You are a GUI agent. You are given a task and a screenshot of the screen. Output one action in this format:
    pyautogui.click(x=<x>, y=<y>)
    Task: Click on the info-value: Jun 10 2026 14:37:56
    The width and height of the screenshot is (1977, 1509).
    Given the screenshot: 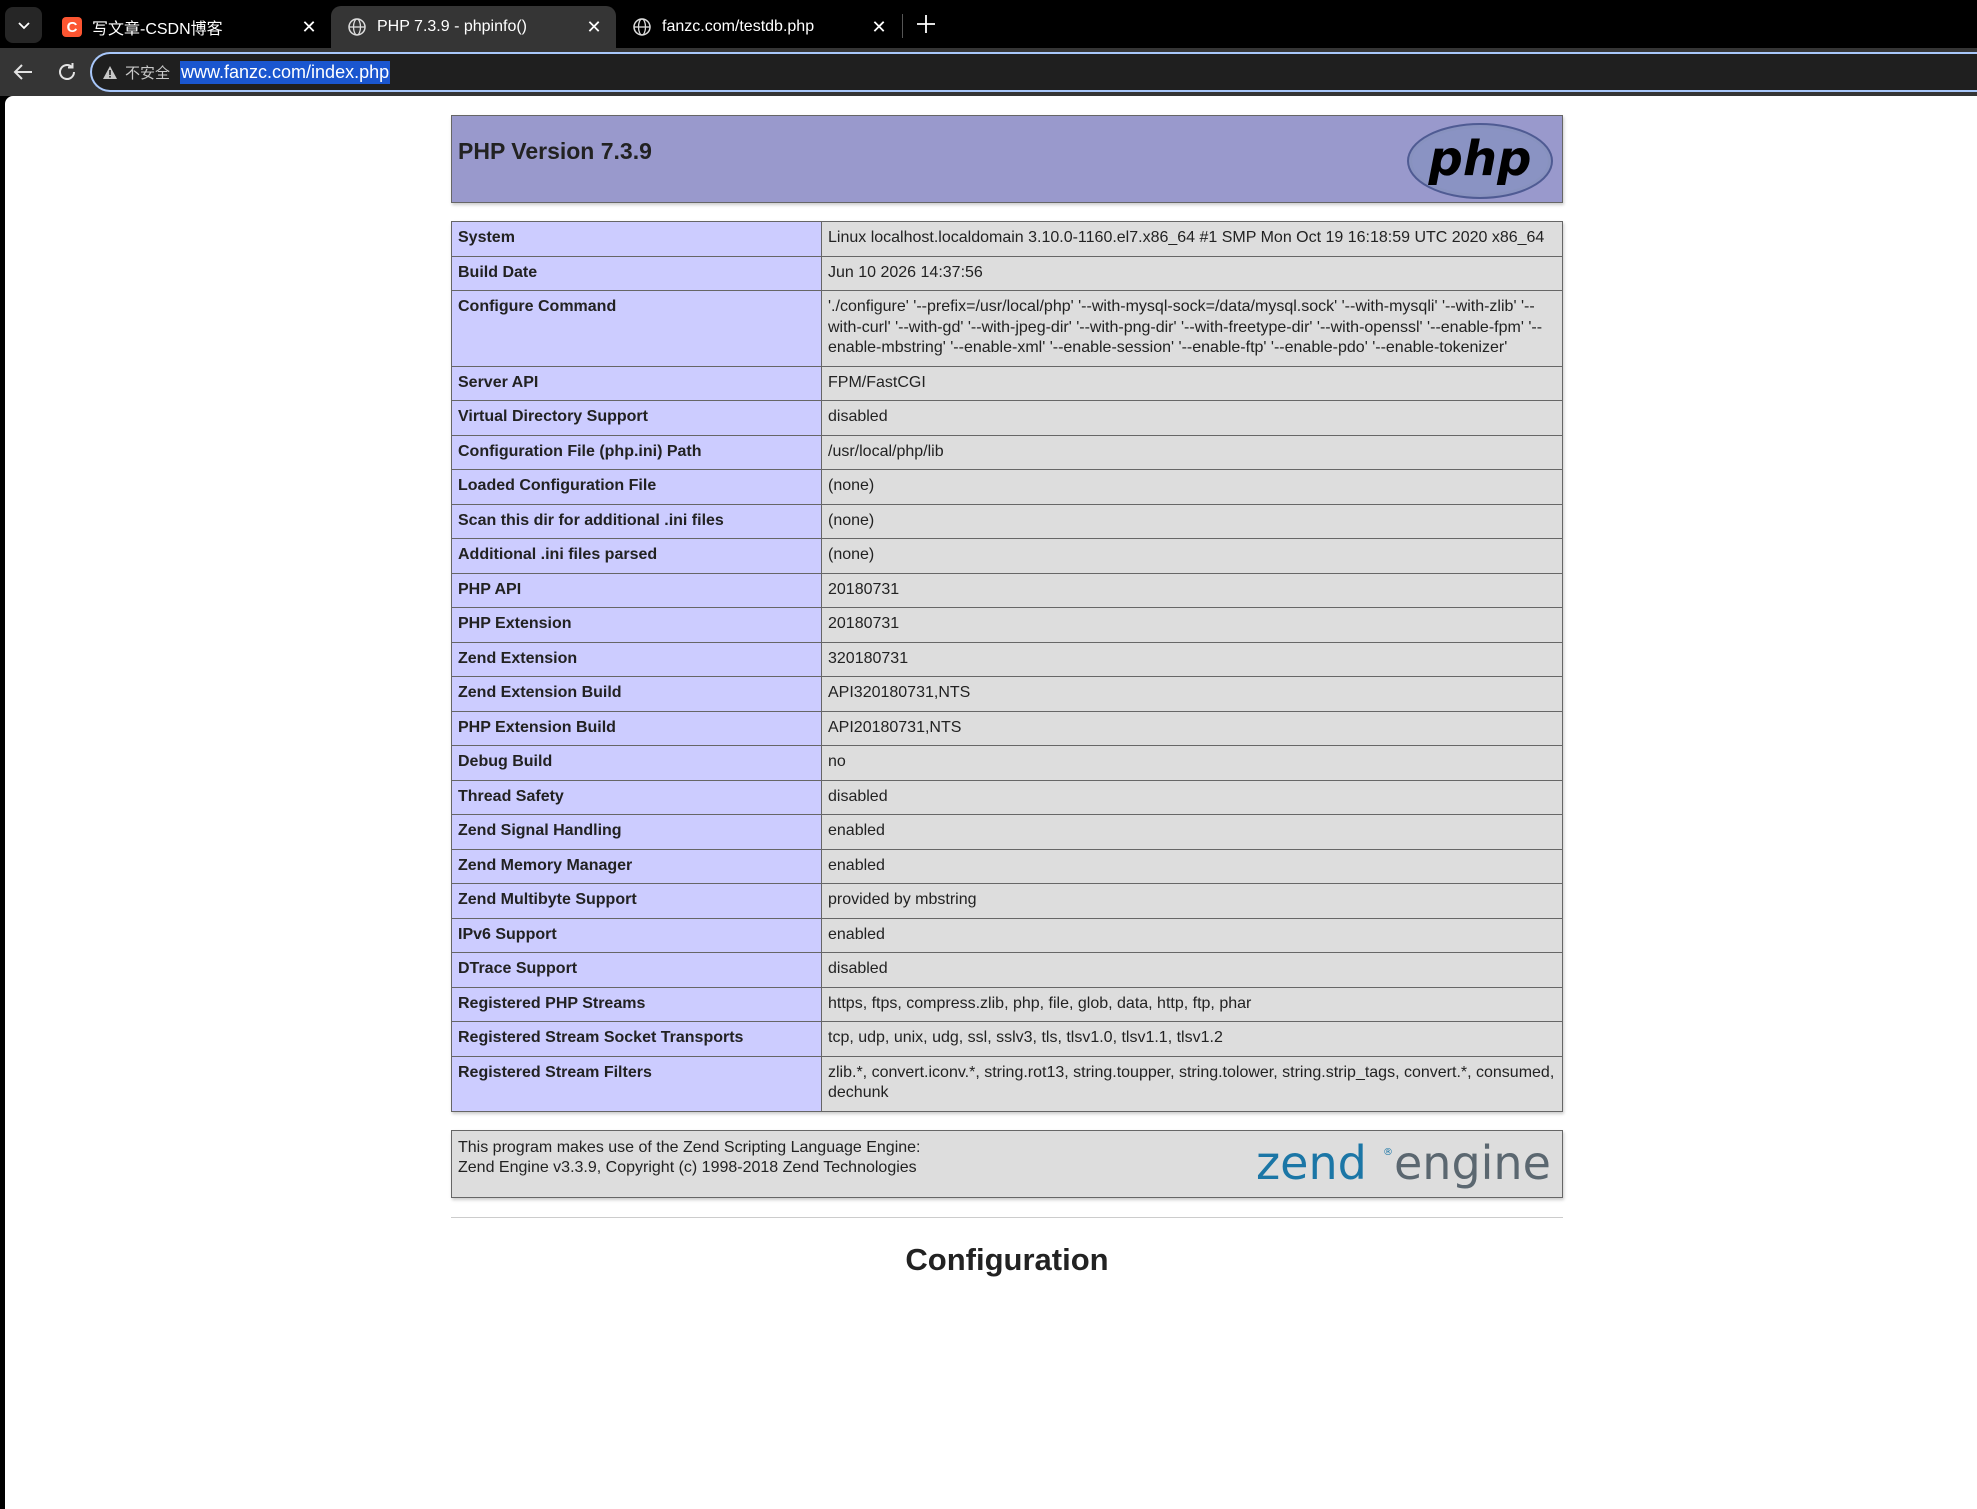 What is the action you would take?
    pyautogui.click(x=1192, y=273)
    